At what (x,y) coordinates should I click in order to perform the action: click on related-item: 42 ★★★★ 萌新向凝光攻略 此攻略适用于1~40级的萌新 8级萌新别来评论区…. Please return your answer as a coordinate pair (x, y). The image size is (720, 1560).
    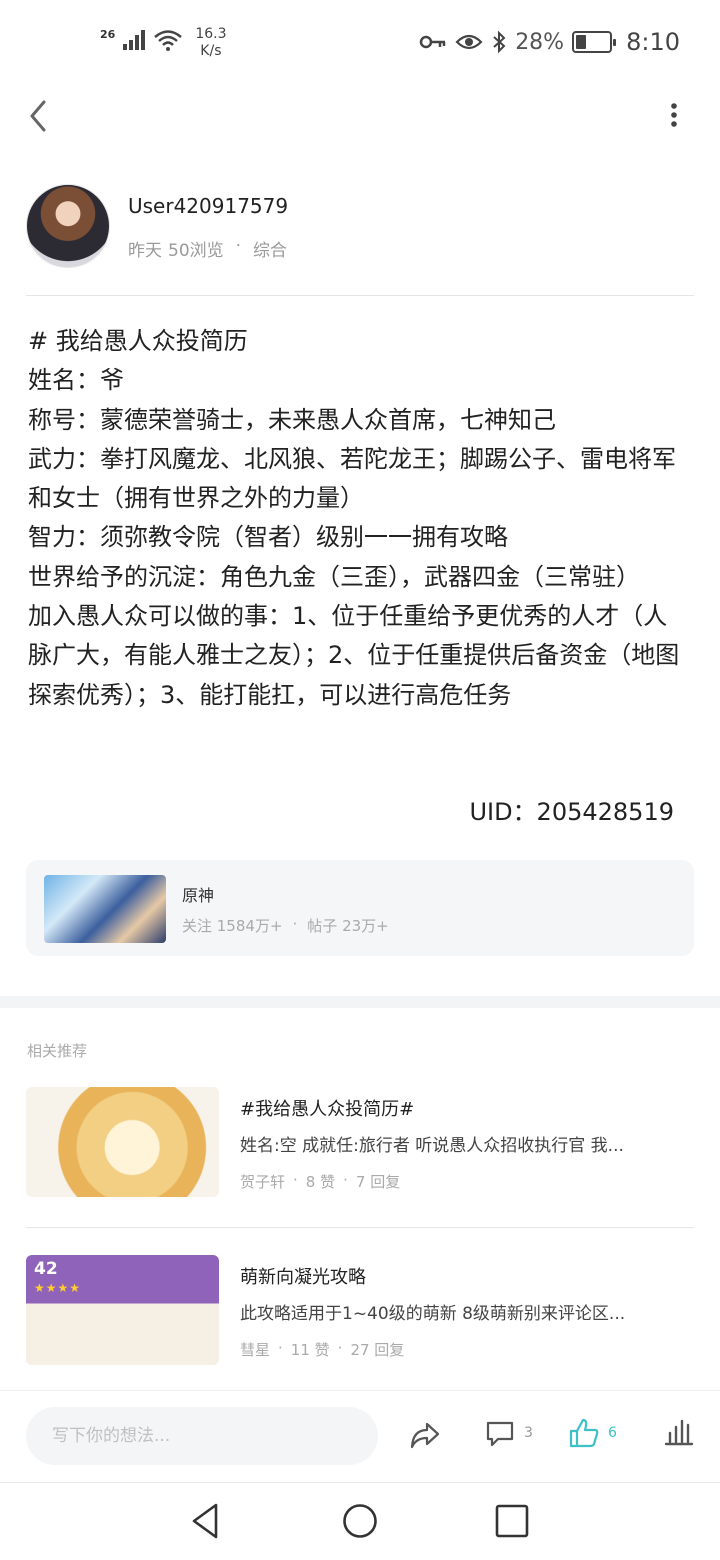
    Looking at the image, I should click on (360, 1310).